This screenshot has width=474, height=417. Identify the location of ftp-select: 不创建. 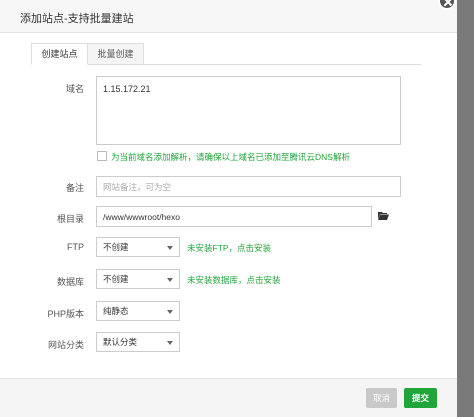
(138, 247).